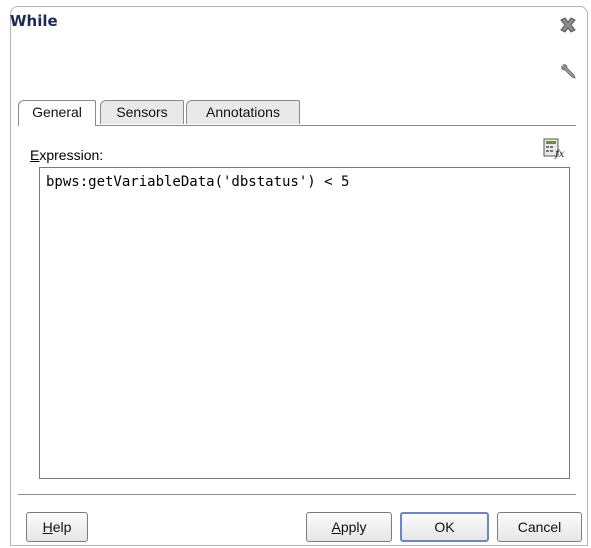  What do you see at coordinates (297, 494) in the screenshot?
I see `button-divider` at bounding box center [297, 494].